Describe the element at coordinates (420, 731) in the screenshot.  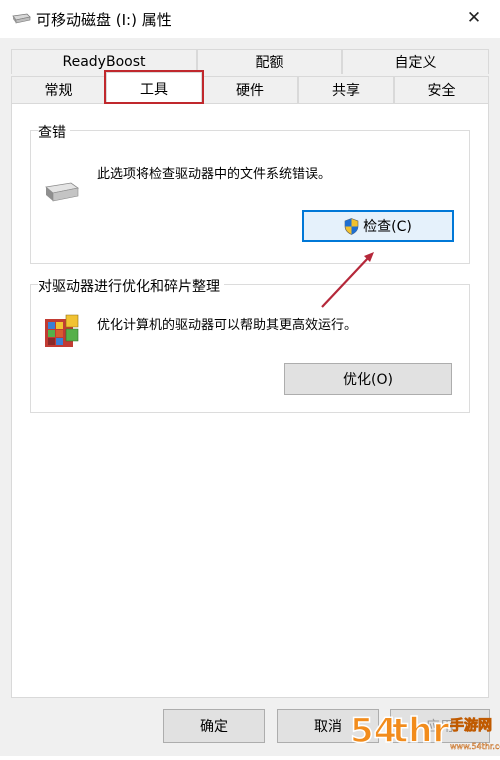
I see `svg-text: thr` at that location.